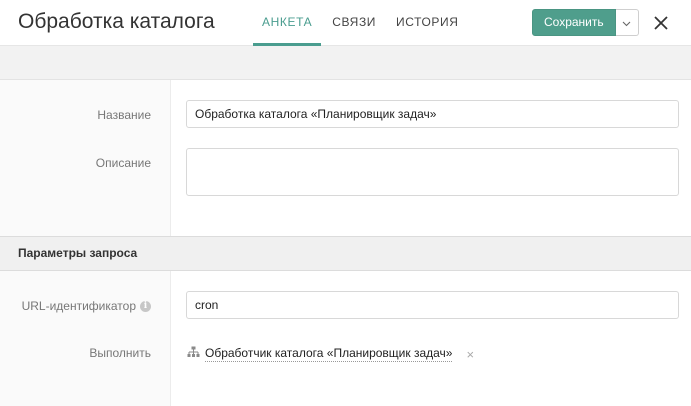 The image size is (691, 406). I want to click on request-params-header: Параметры запроса, so click(345, 253).